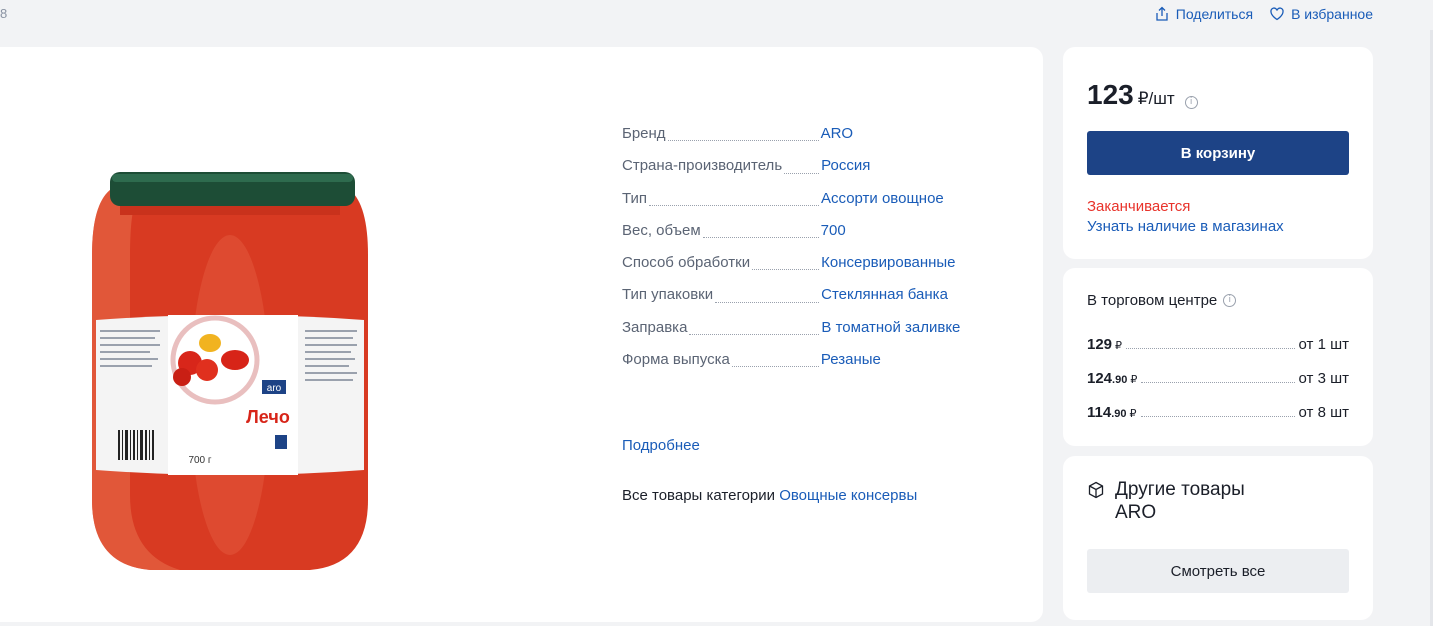  Describe the element at coordinates (1096, 490) in the screenshot. I see `box-icon` at that location.